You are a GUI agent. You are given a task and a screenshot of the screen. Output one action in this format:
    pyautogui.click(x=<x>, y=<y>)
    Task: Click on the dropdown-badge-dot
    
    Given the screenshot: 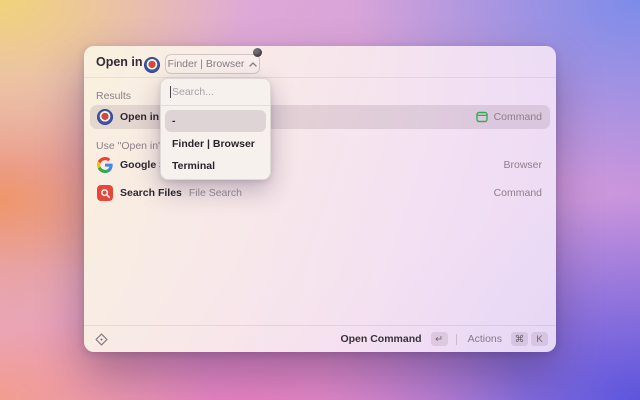 What is the action you would take?
    pyautogui.click(x=257, y=52)
    